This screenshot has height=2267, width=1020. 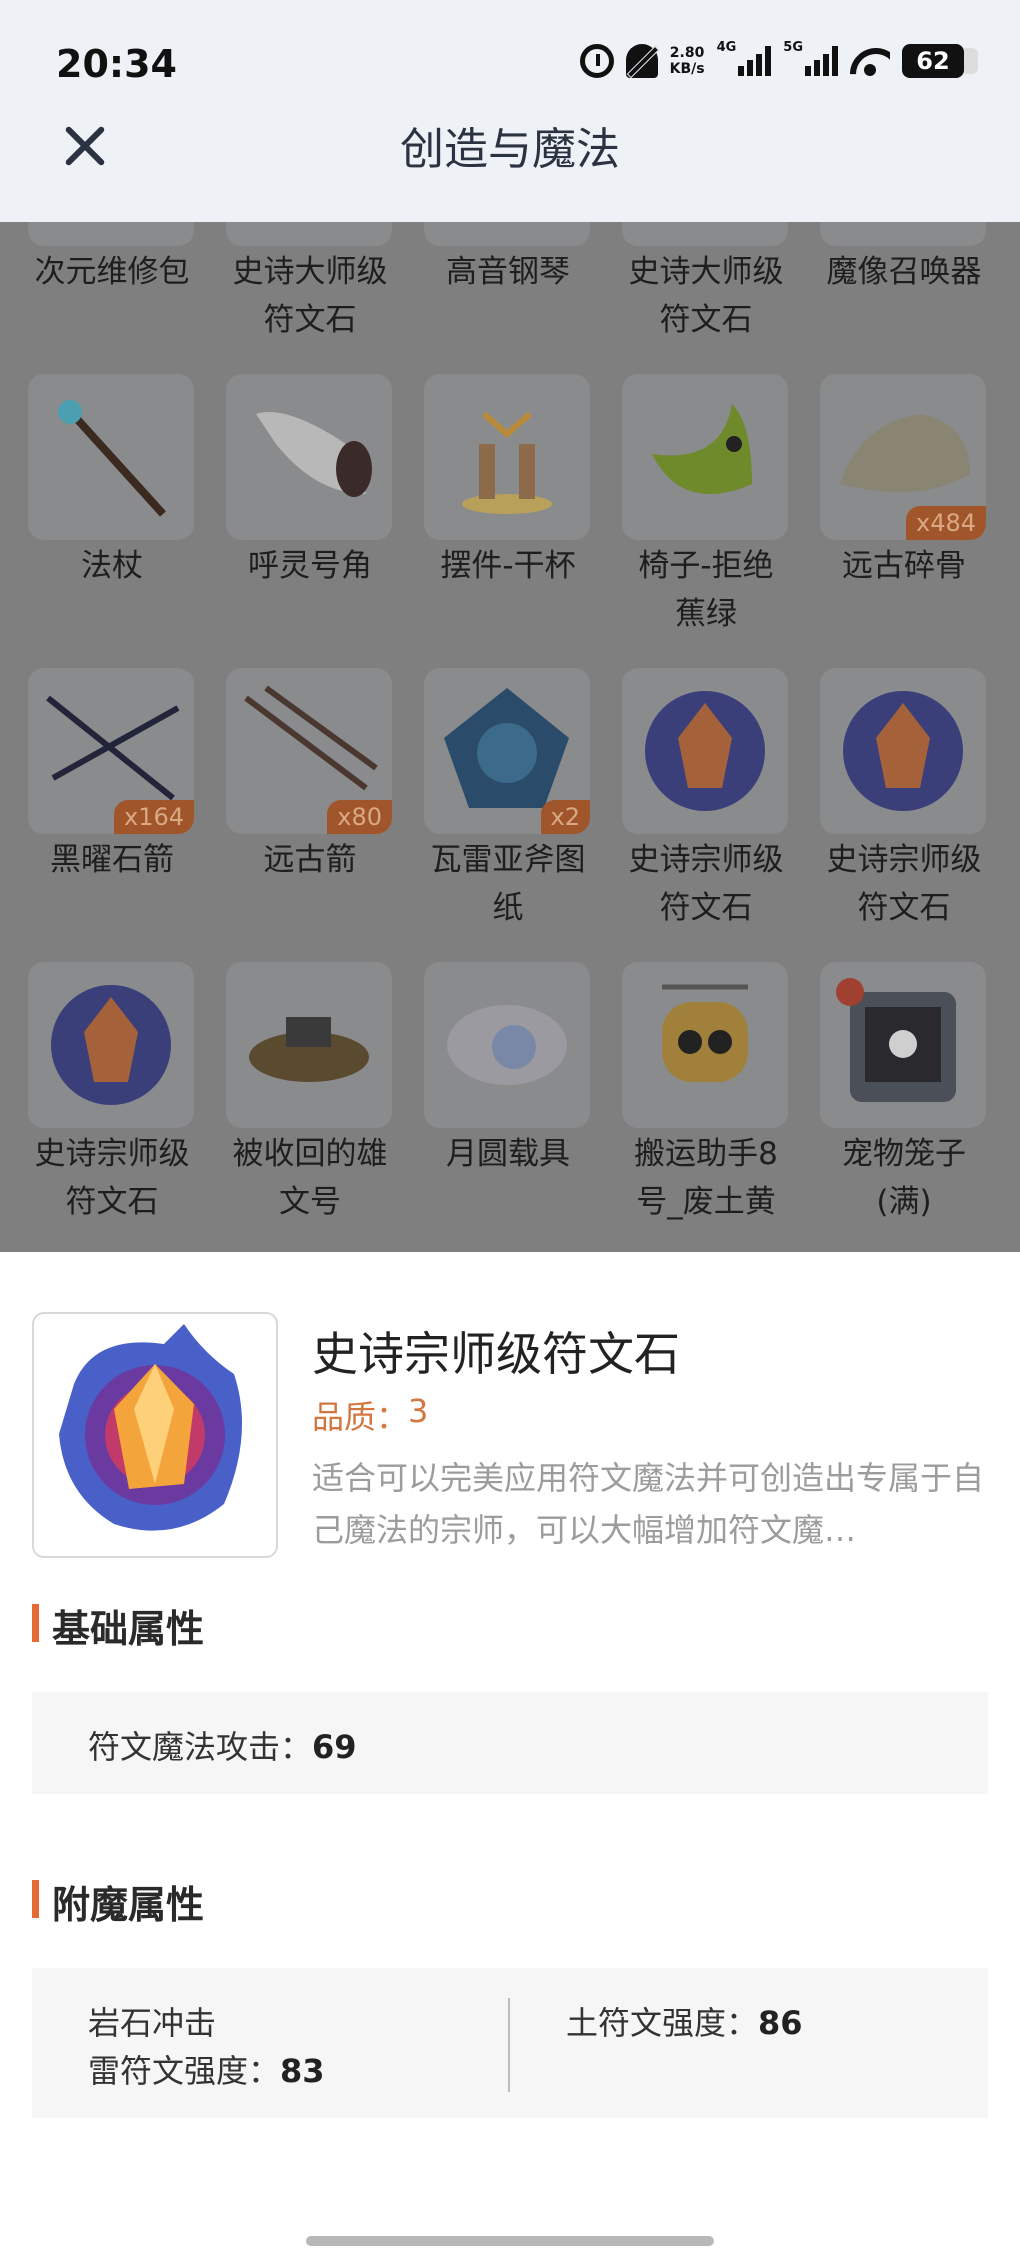 I want to click on alarm-icon, so click(x=596, y=61).